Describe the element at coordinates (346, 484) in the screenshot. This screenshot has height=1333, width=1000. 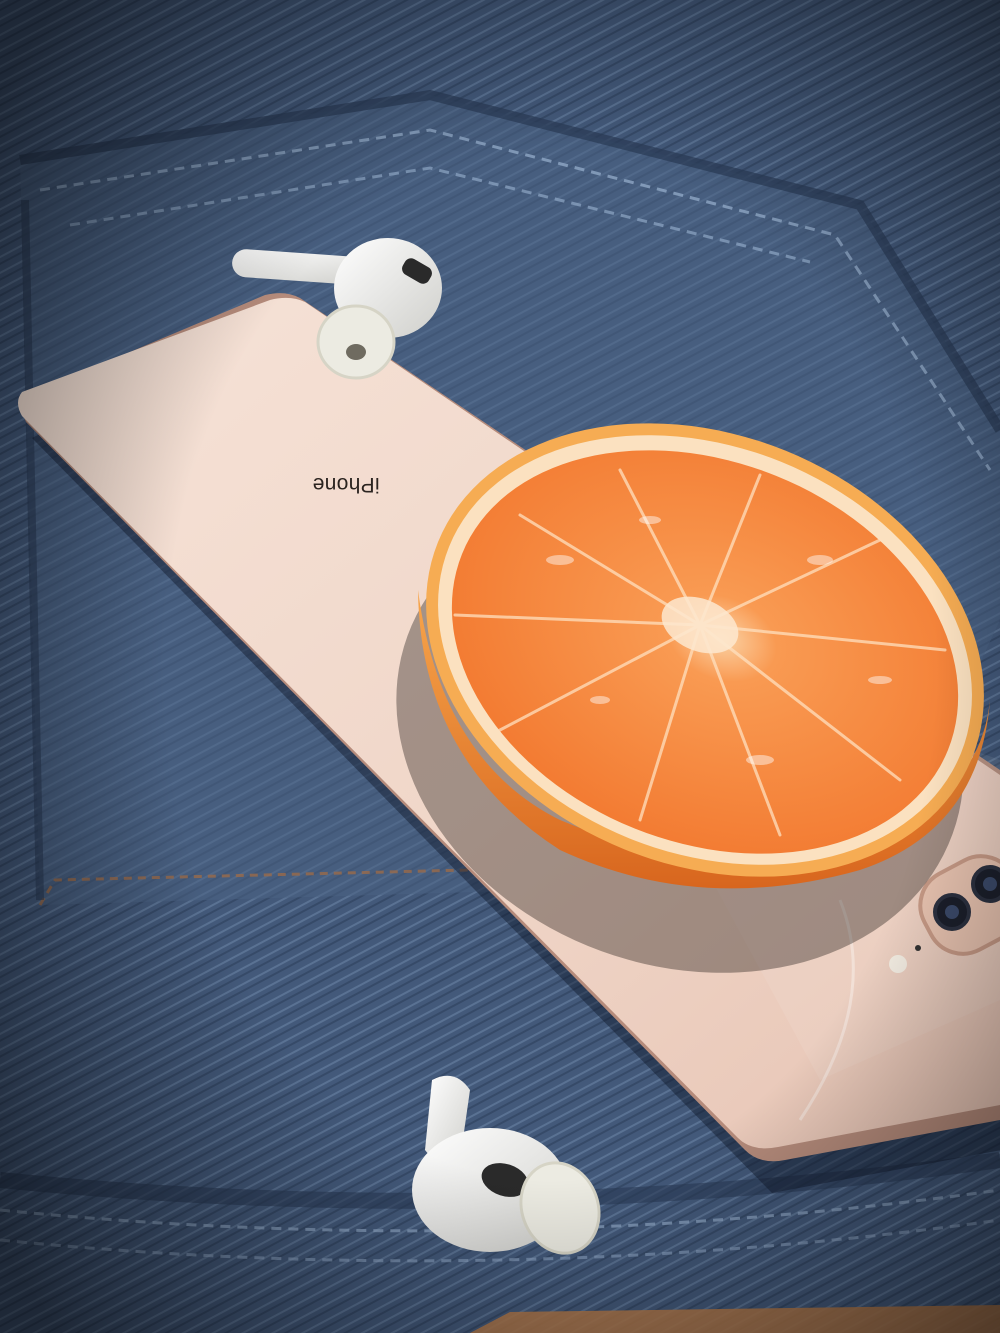
I see `phone-brand-label: iPhone` at that location.